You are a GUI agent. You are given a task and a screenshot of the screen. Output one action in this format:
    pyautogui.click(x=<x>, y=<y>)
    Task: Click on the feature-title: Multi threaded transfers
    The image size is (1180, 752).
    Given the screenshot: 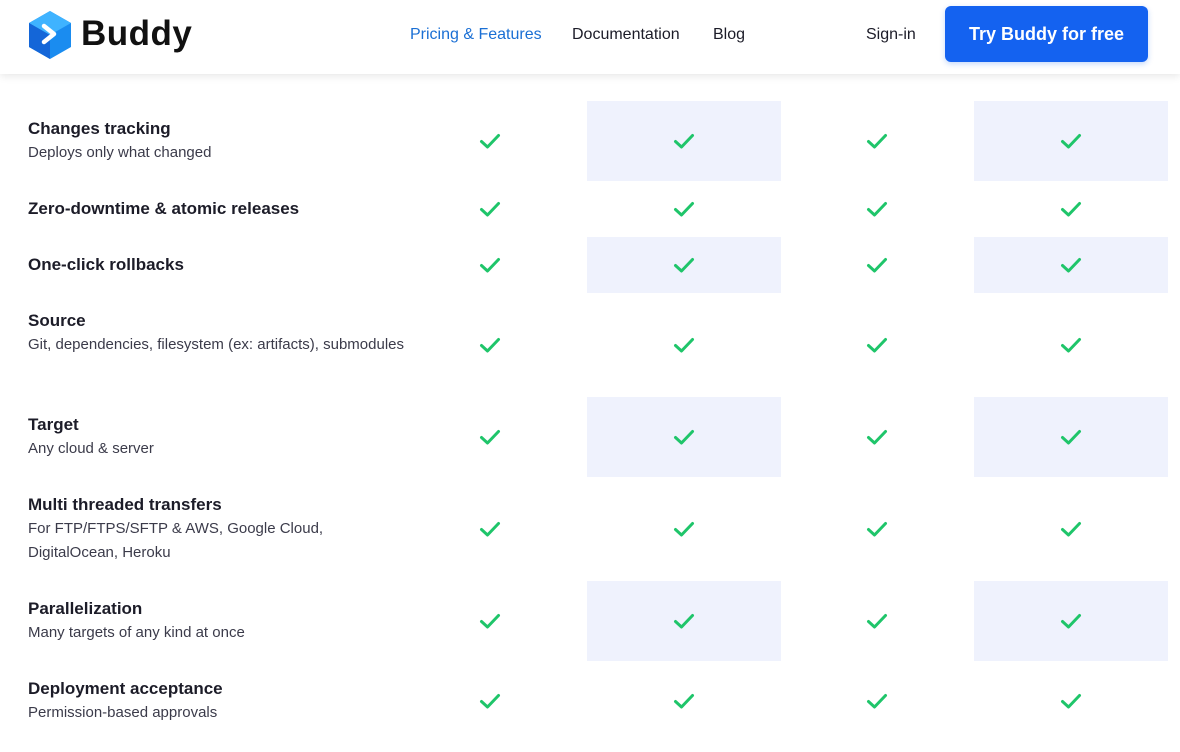 What is the action you would take?
    pyautogui.click(x=125, y=504)
    